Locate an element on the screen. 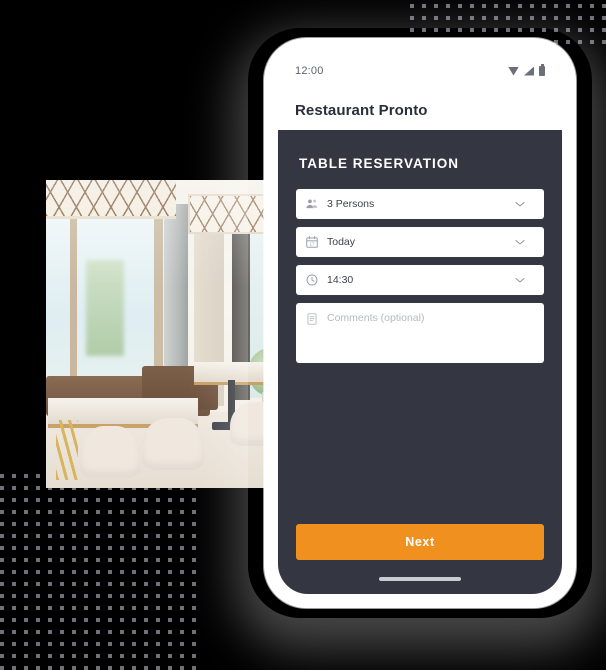  date-select: 17 Today is located at coordinates (420, 242).